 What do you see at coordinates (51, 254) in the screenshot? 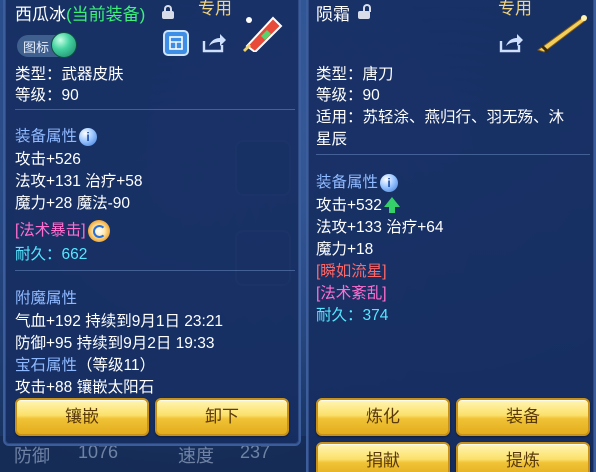
I see `durability: 耐久：662` at bounding box center [51, 254].